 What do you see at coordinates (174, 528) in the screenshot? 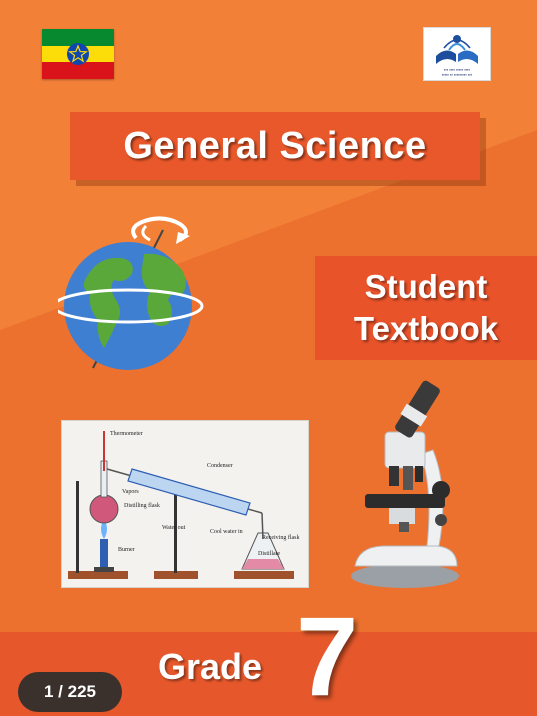
I see `label-water-out: Water out` at bounding box center [174, 528].